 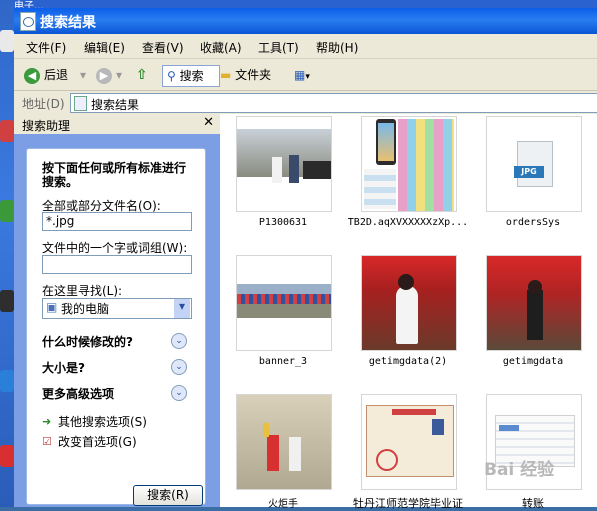 I want to click on pane-title: 搜索助理, so click(x=46, y=126).